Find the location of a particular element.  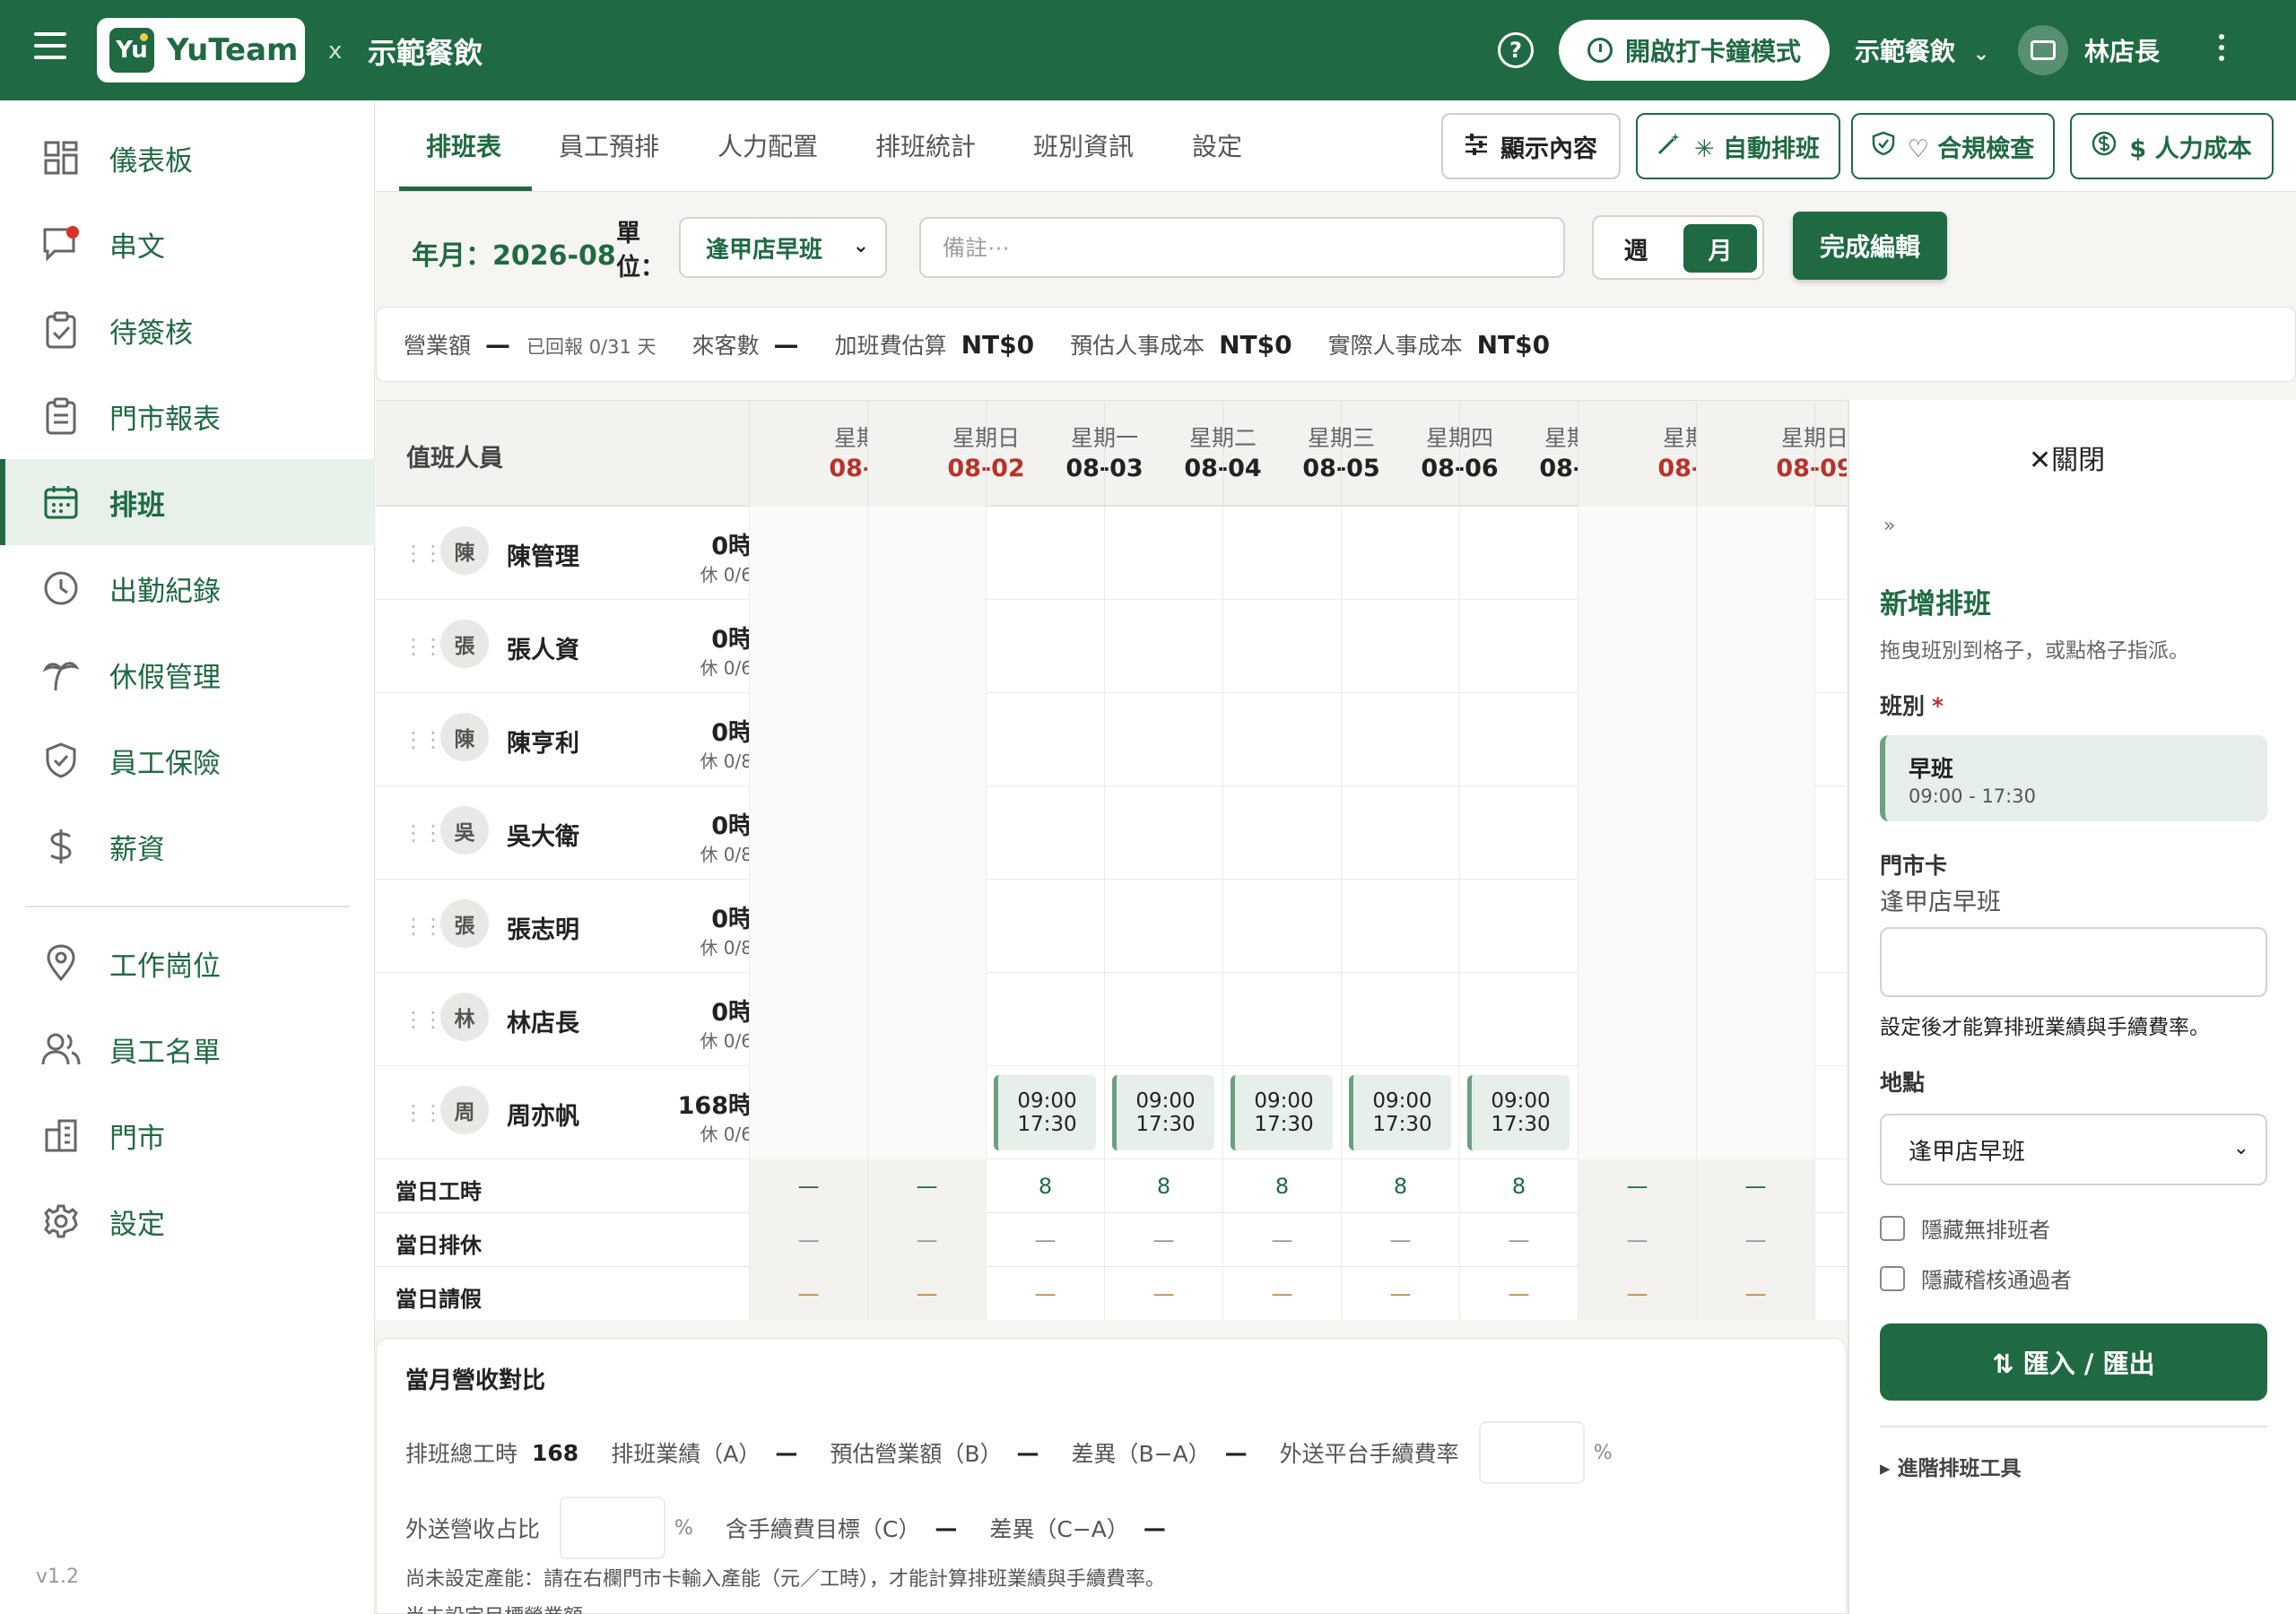

compliance-check-button: ♡ 合規檢查 is located at coordinates (1953, 146).